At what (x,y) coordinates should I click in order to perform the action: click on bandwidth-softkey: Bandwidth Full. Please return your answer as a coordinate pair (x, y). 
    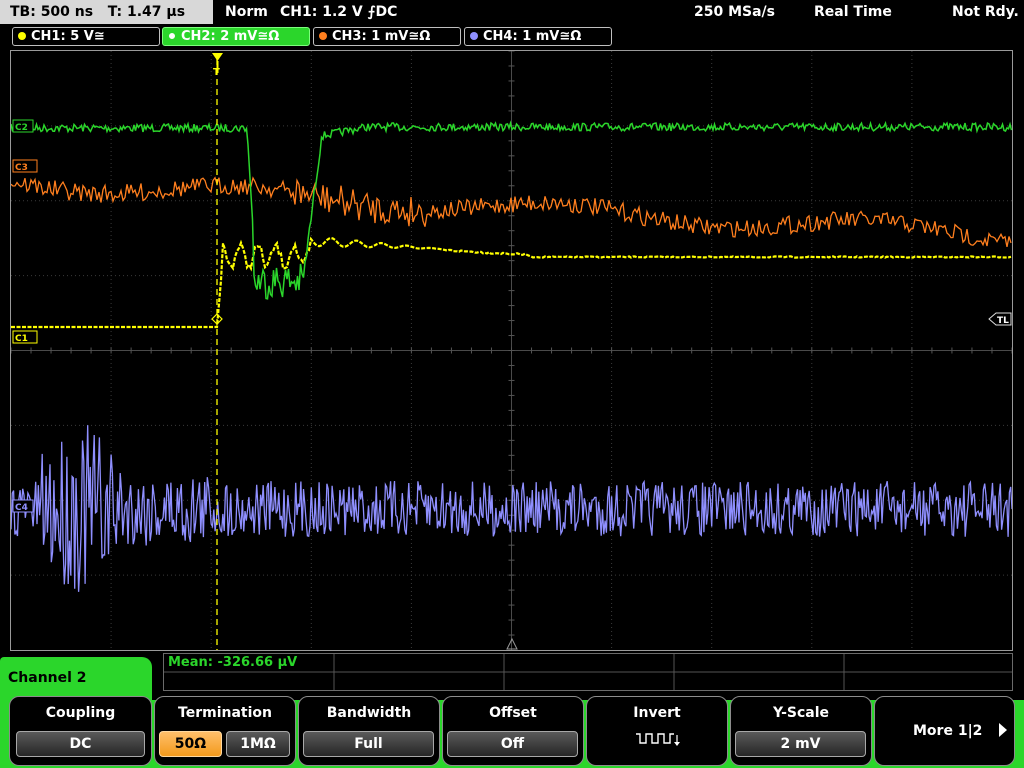
    Looking at the image, I should click on (369, 731).